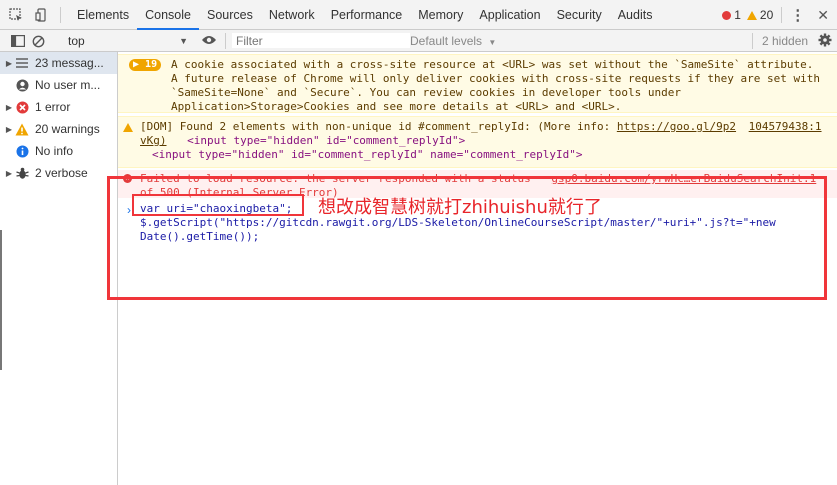 This screenshot has width=837, height=485. Describe the element at coordinates (42, 15) in the screenshot. I see `device-toolbar-icon` at that location.